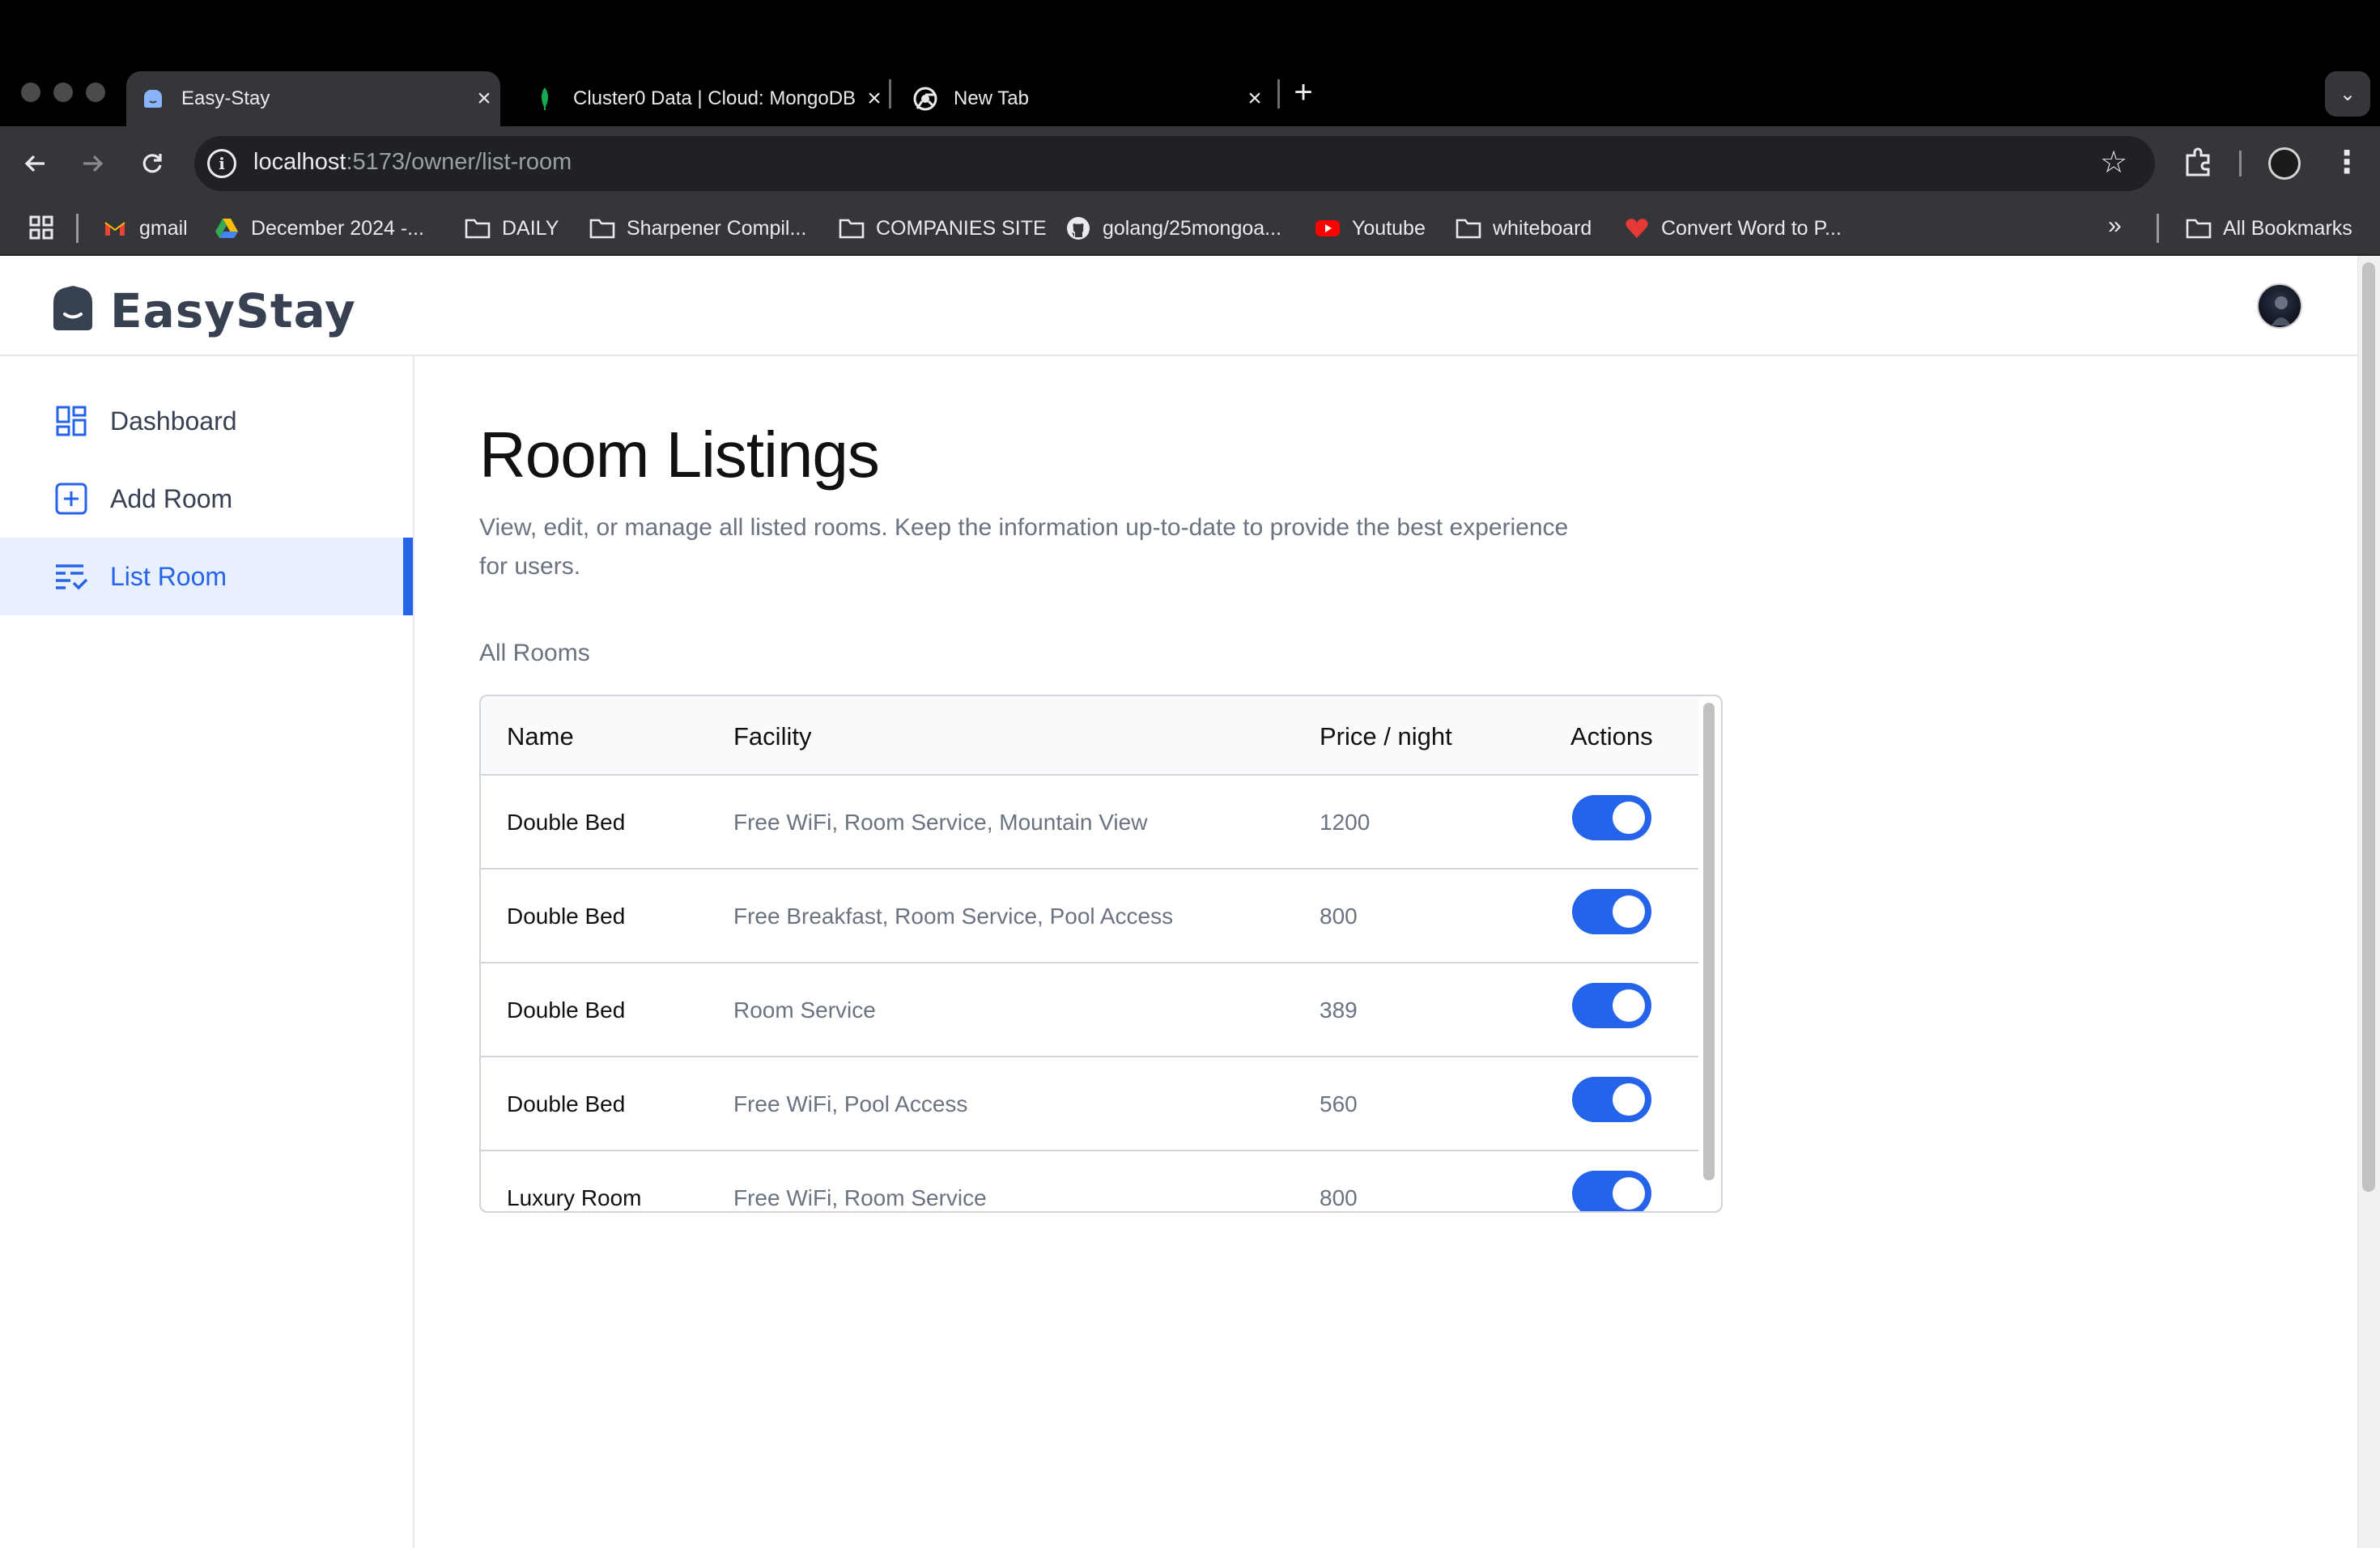 This screenshot has height=1548, width=2380. Describe the element at coordinates (2284, 164) in the screenshot. I see `profile-avatar-icon` at that location.